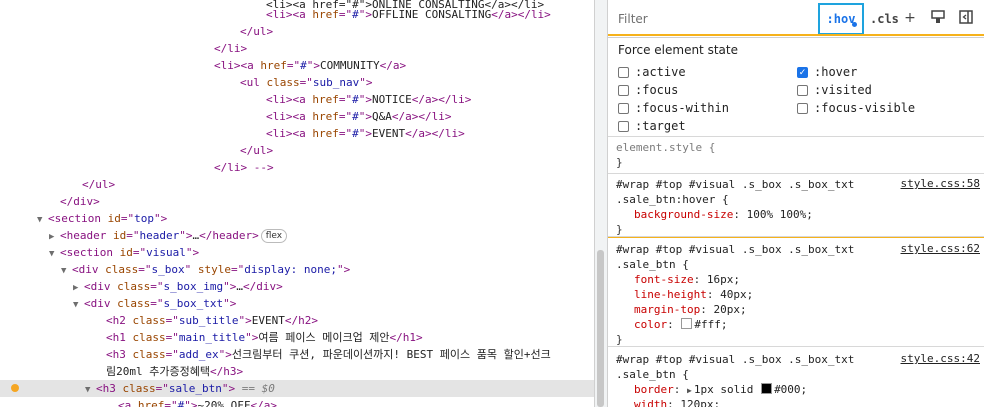 This screenshot has height=407, width=984. I want to click on css-property-row: width: 120px;, so click(677, 402).